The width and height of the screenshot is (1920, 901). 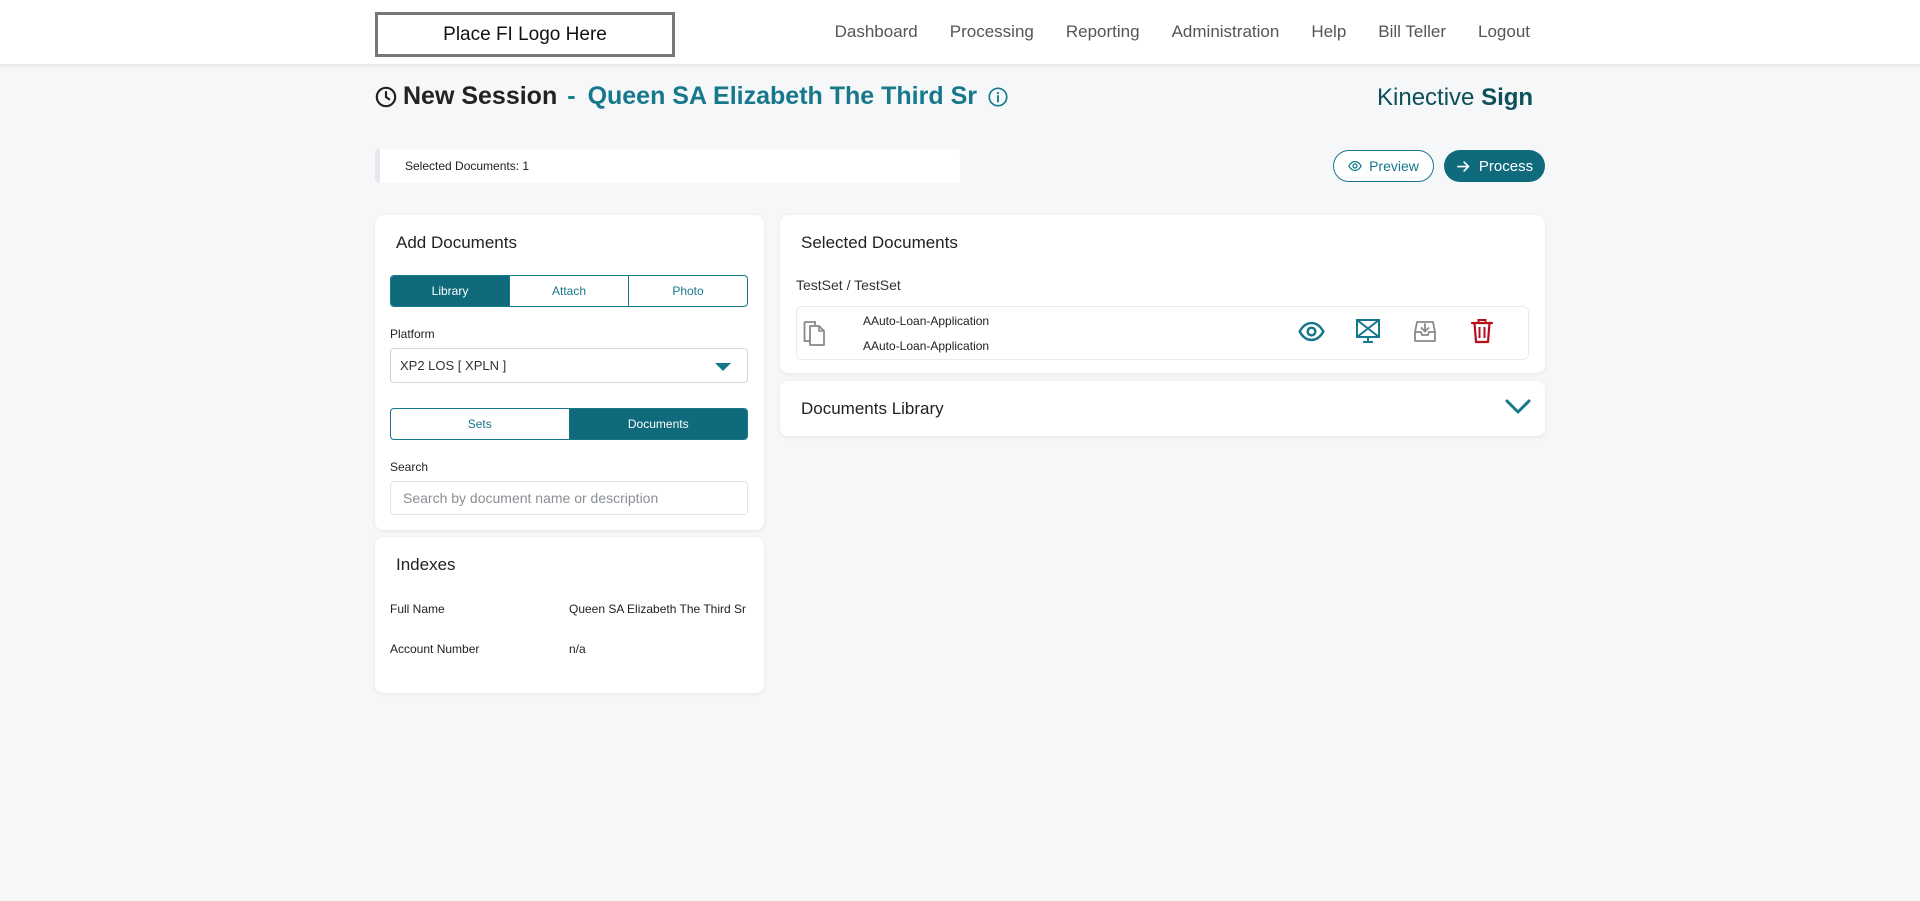 I want to click on documents-copy-icon, so click(x=814, y=333).